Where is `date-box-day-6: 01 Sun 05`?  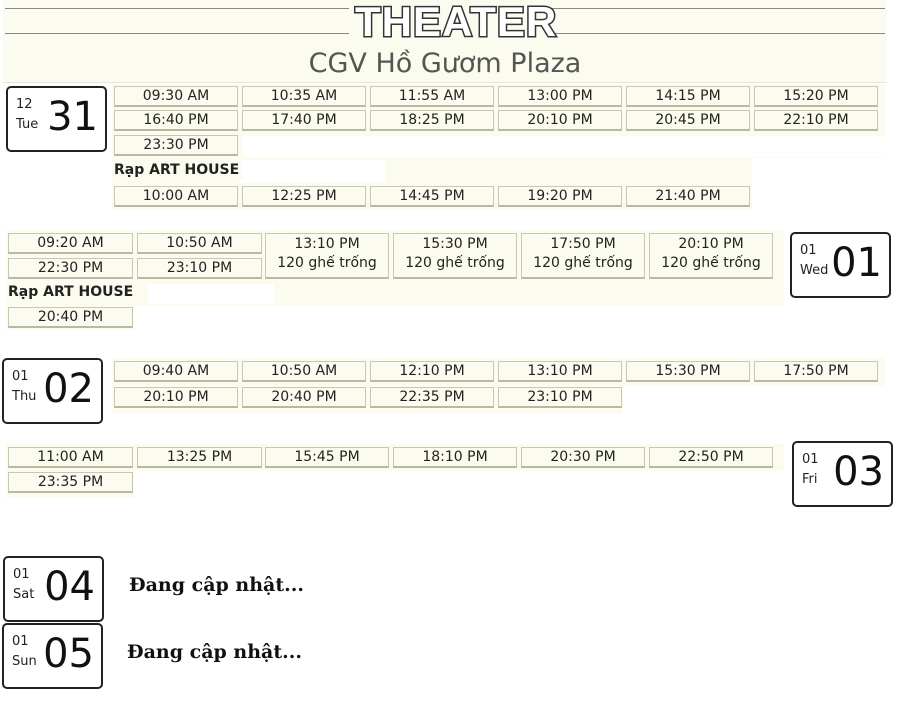 date-box-day-6: 01 Sun 05 is located at coordinates (52, 656).